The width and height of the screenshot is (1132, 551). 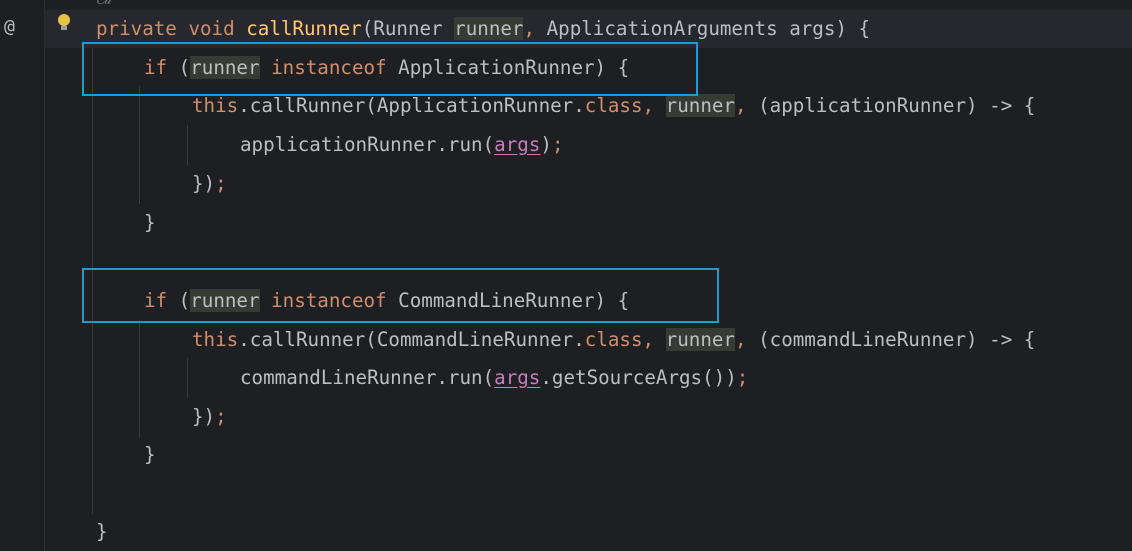 I want to click on editor-gutter, so click(x=22, y=275).